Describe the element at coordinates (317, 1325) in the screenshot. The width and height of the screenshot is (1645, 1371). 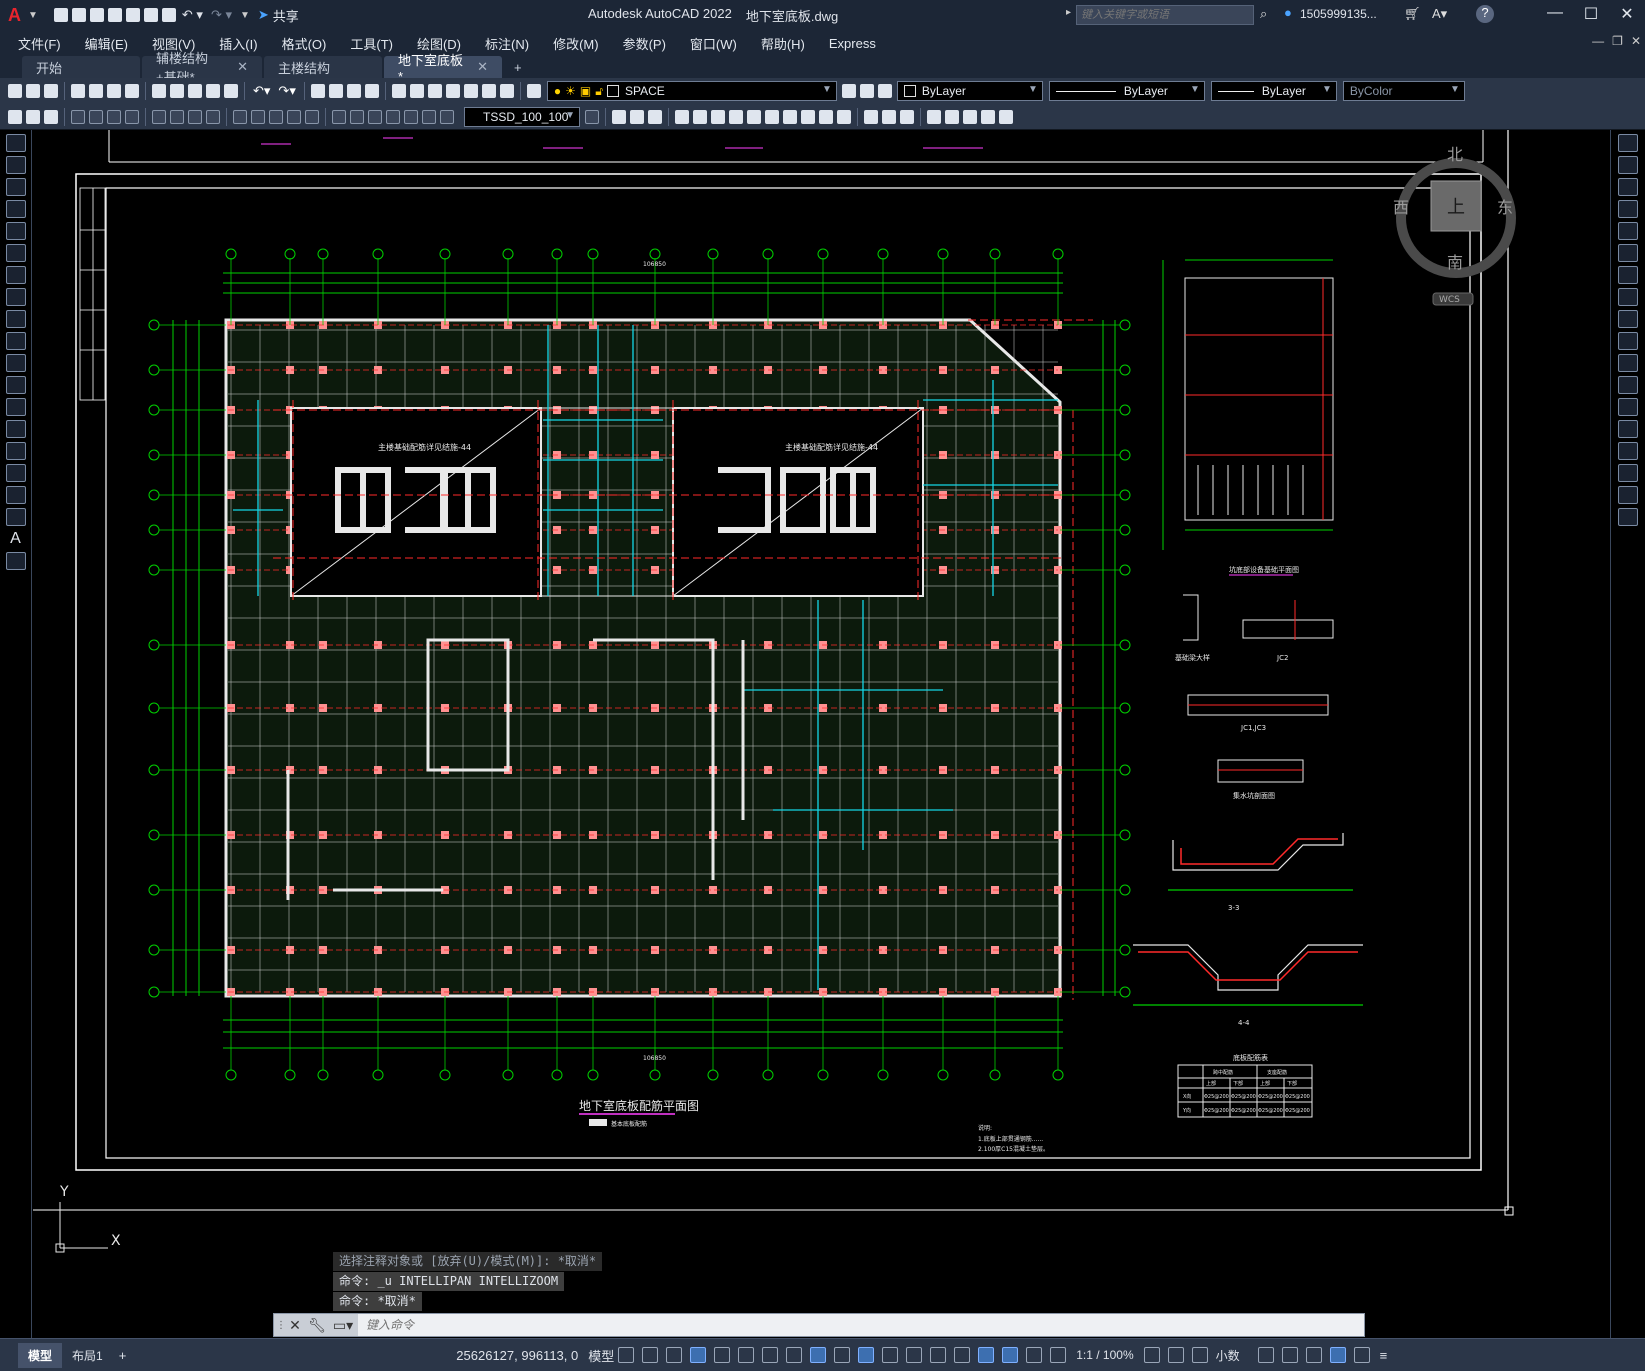
I see `customize-wrench-icon: 🔧︎` at that location.